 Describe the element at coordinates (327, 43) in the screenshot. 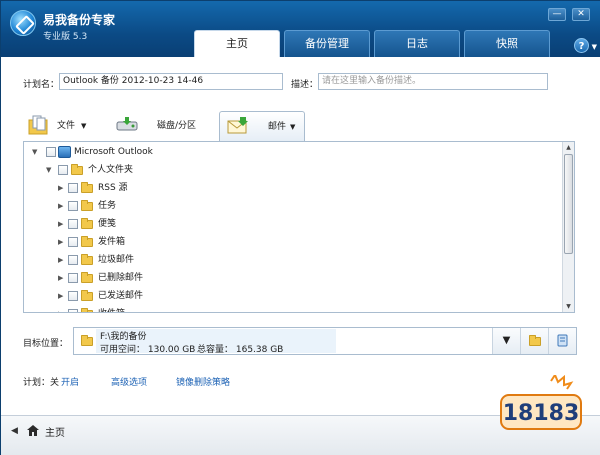

I see `tab-backup-management: 备份管理` at that location.